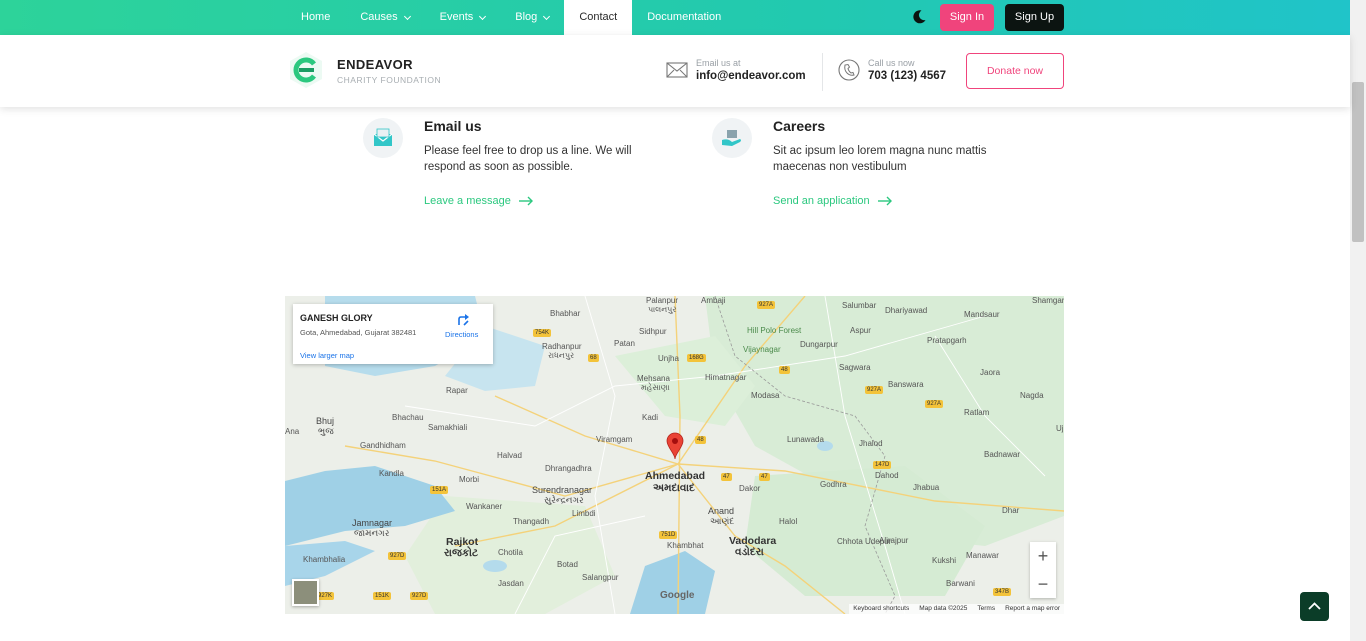 The height and width of the screenshot is (641, 1366). I want to click on careers-icon, so click(732, 138).